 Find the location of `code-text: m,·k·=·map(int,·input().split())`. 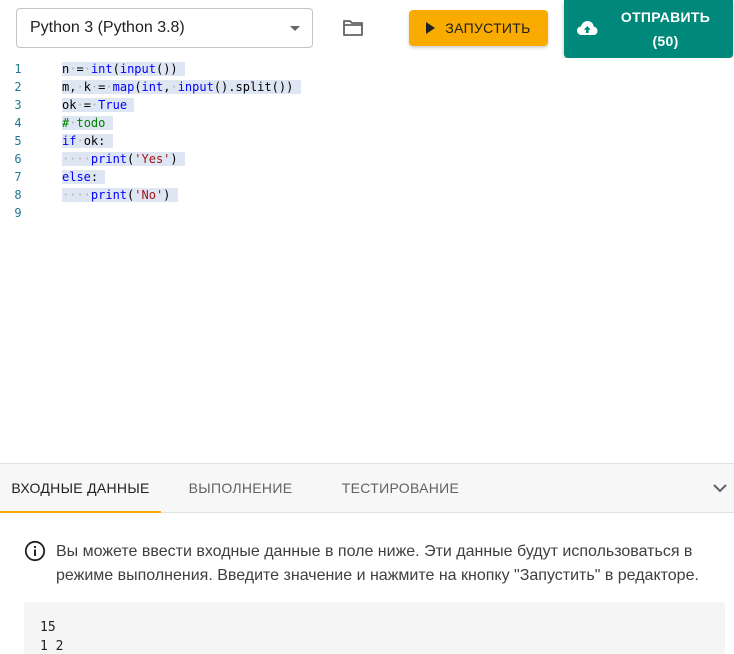

code-text: m,·k·=·map(int,·input().split()) is located at coordinates (181, 87).